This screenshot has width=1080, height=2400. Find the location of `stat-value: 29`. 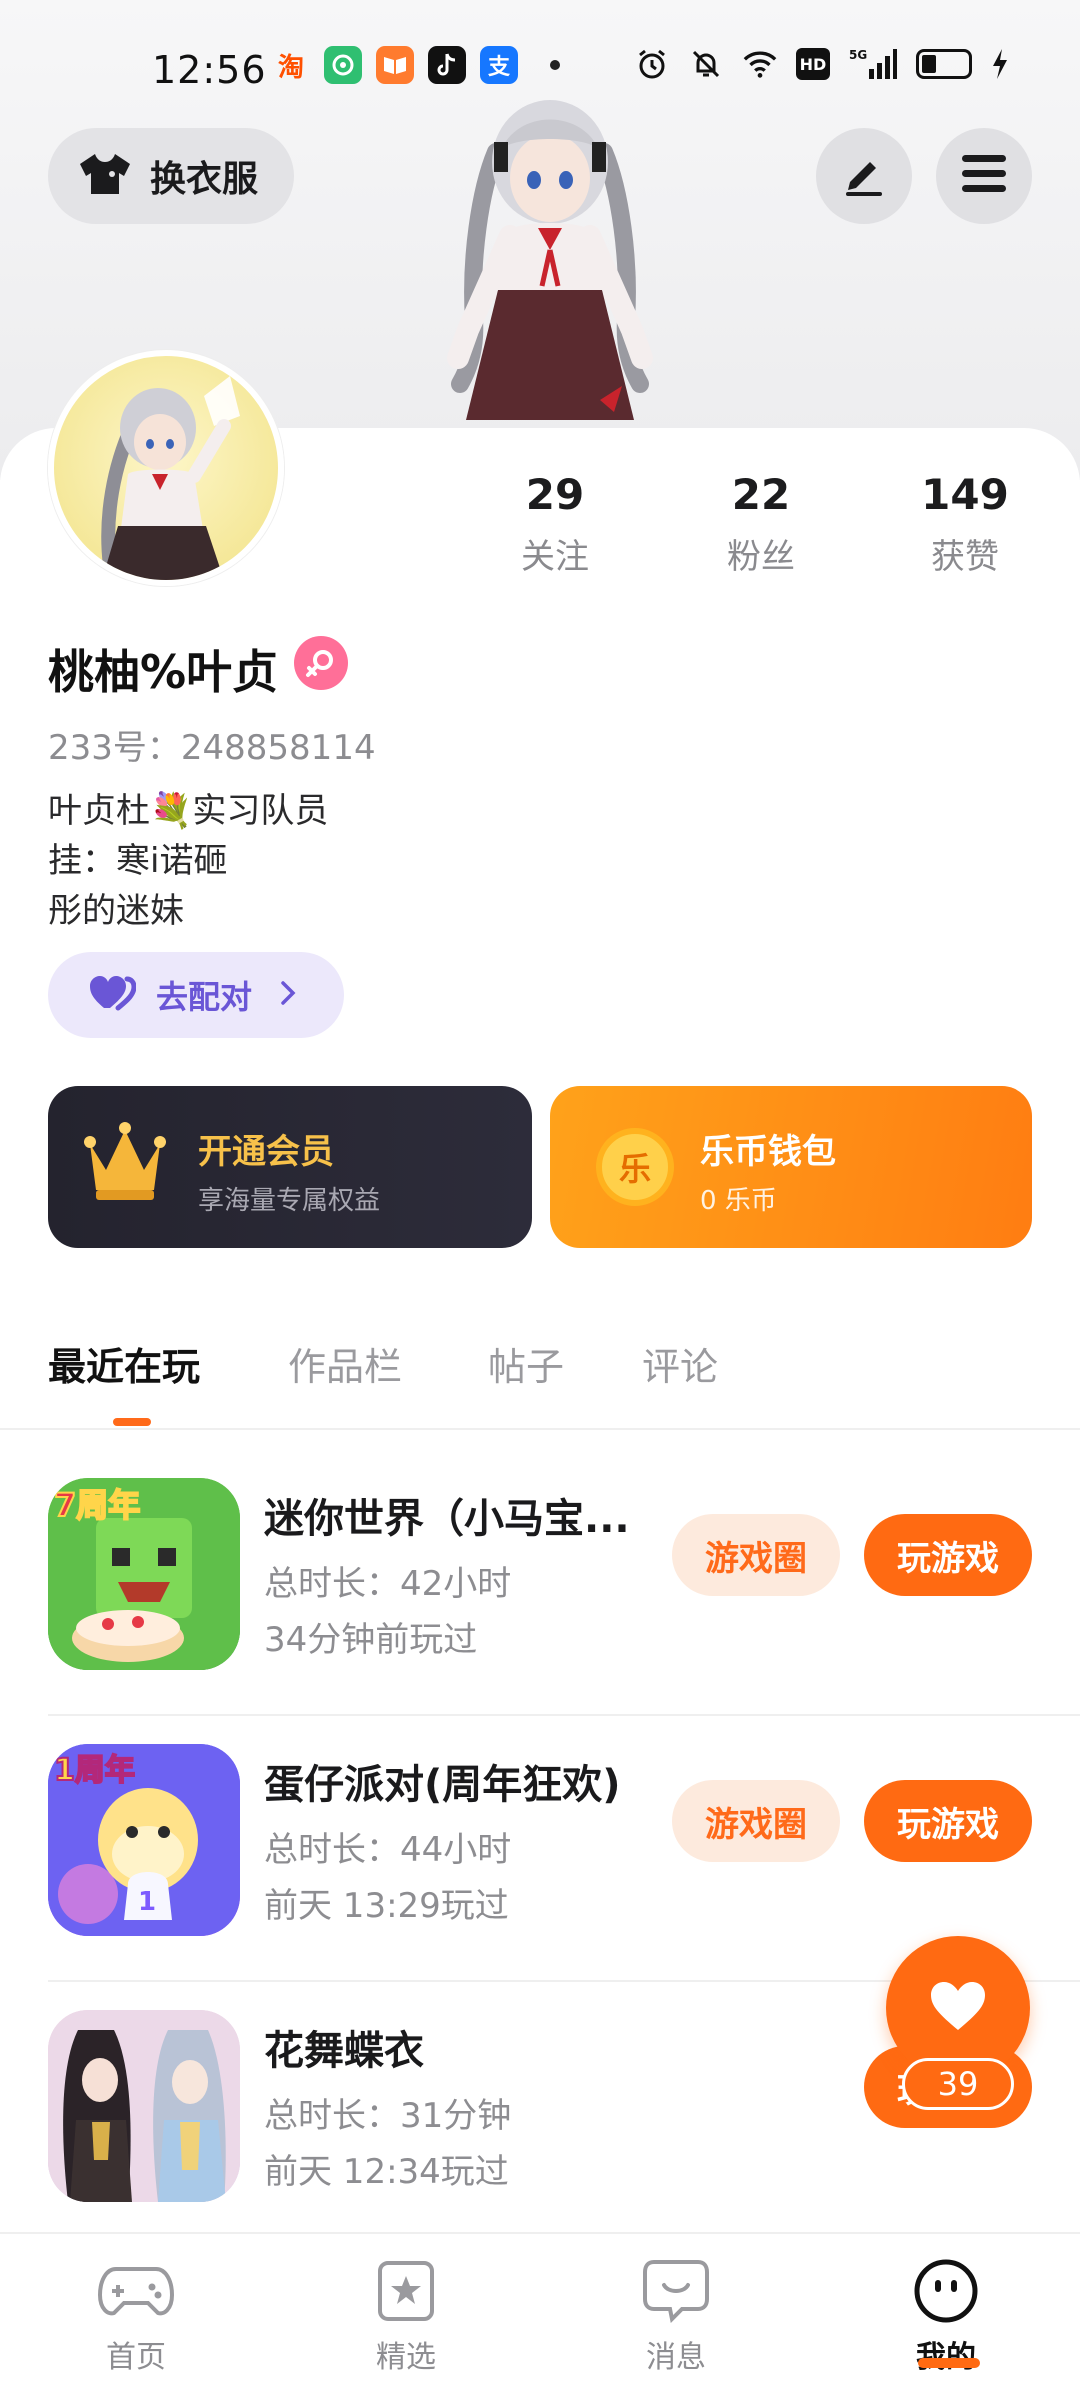

stat-value: 29 is located at coordinates (555, 494).